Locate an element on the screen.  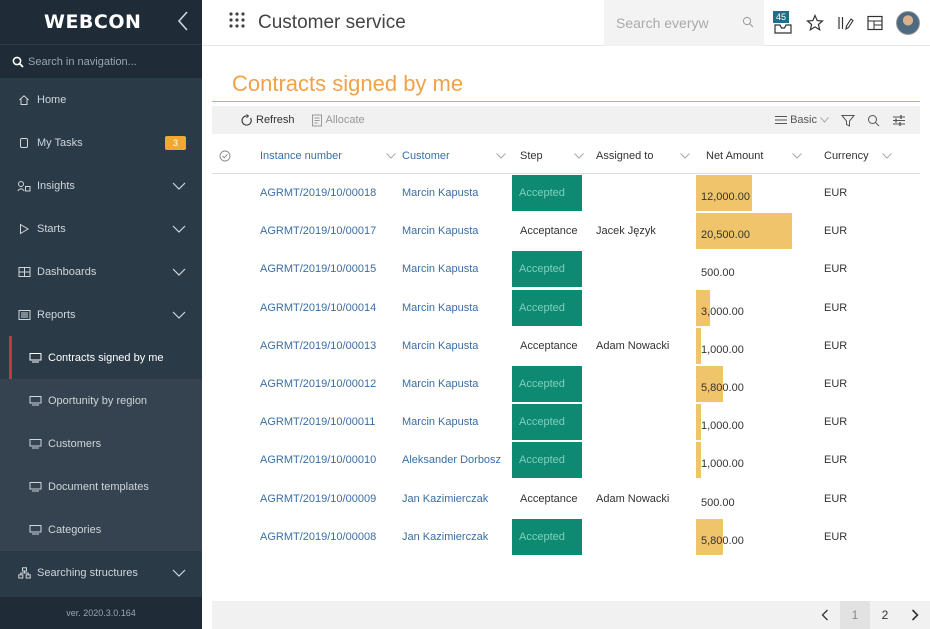
sidebar-item-starts: Starts is located at coordinates (101, 228).